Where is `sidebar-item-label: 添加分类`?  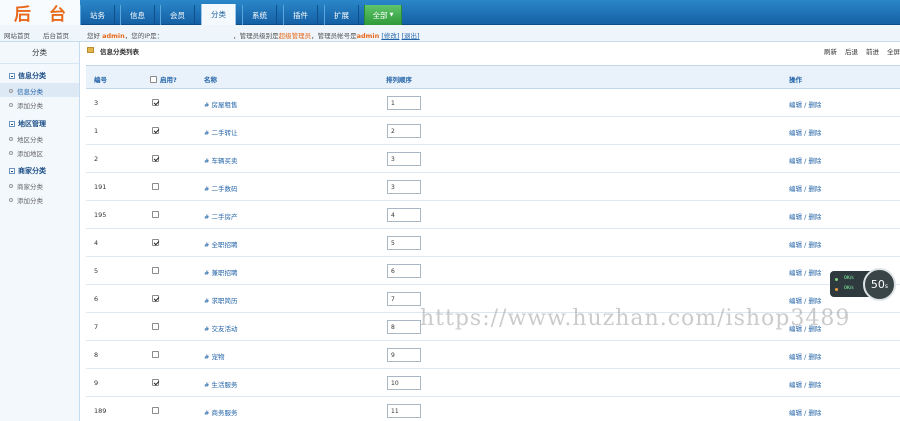
sidebar-item-label: 添加分类 is located at coordinates (30, 106).